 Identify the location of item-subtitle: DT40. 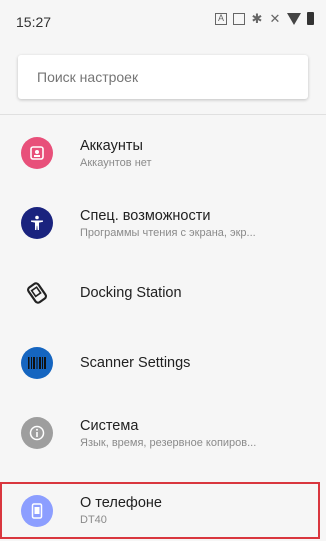
(93, 520).